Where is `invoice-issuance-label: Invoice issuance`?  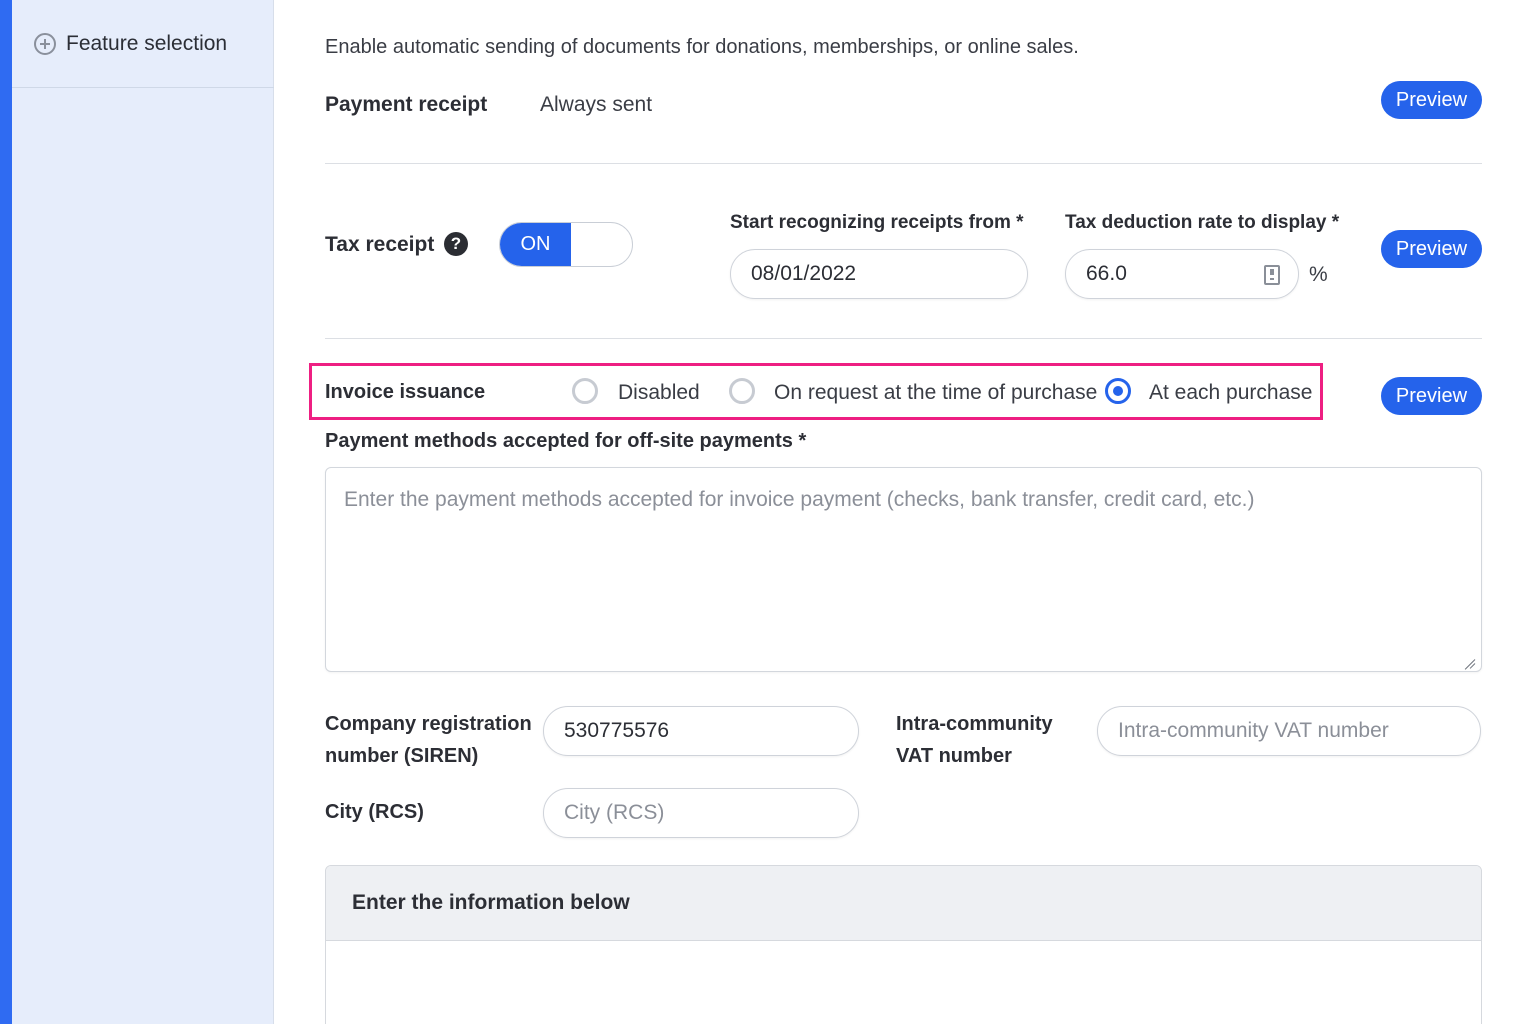 invoice-issuance-label: Invoice issuance is located at coordinates (405, 392).